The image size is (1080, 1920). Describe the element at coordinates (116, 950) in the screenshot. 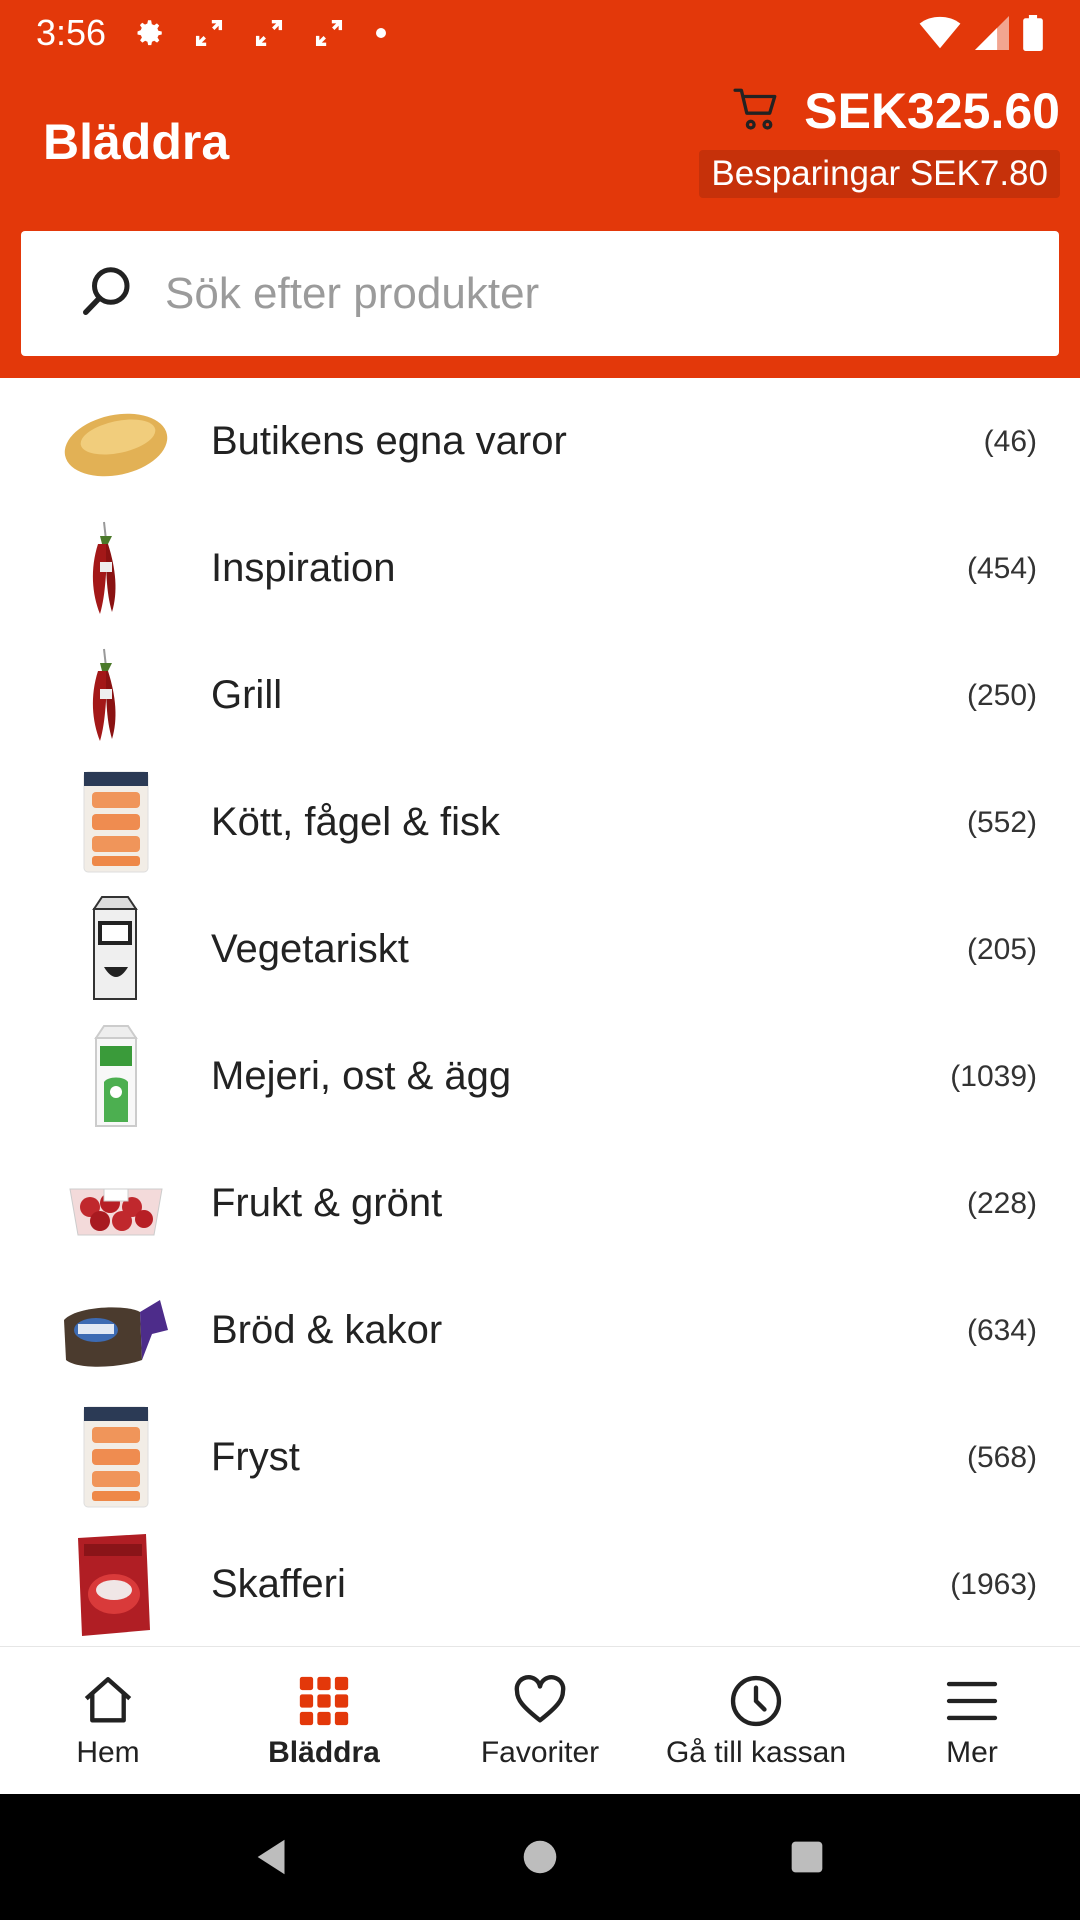

I see `oat-milk-carton-icon` at that location.